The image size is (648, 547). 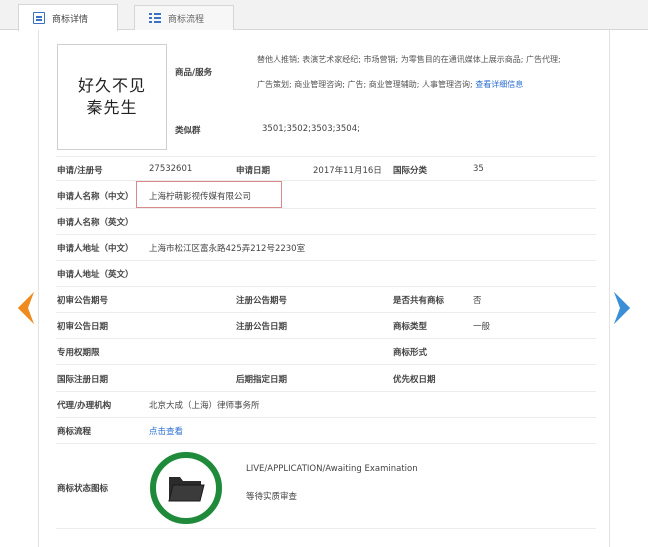 What do you see at coordinates (477, 301) in the screenshot?
I see `shared-trademark-value: 否` at bounding box center [477, 301].